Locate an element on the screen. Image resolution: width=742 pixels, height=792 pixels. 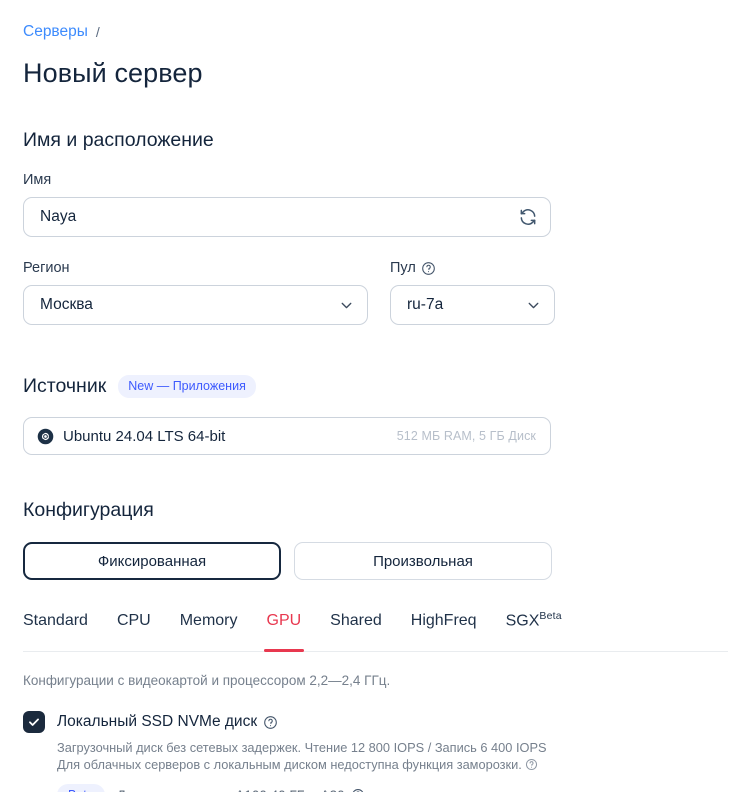
server-name-input is located at coordinates (287, 217).